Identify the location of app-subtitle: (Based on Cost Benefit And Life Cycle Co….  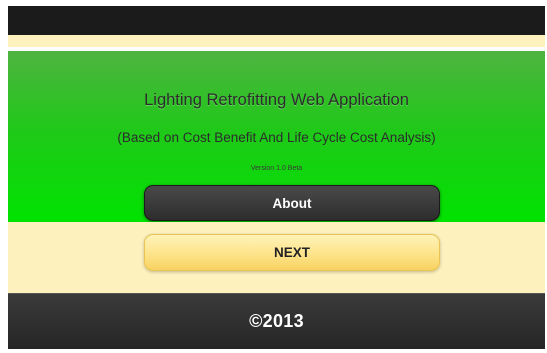
(276, 137).